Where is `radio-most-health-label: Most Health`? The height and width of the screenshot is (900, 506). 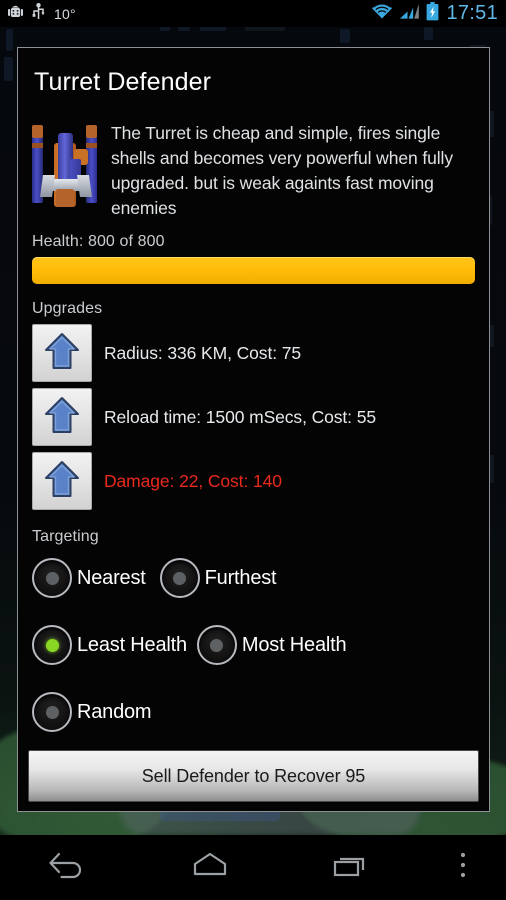 radio-most-health-label: Most Health is located at coordinates (294, 644).